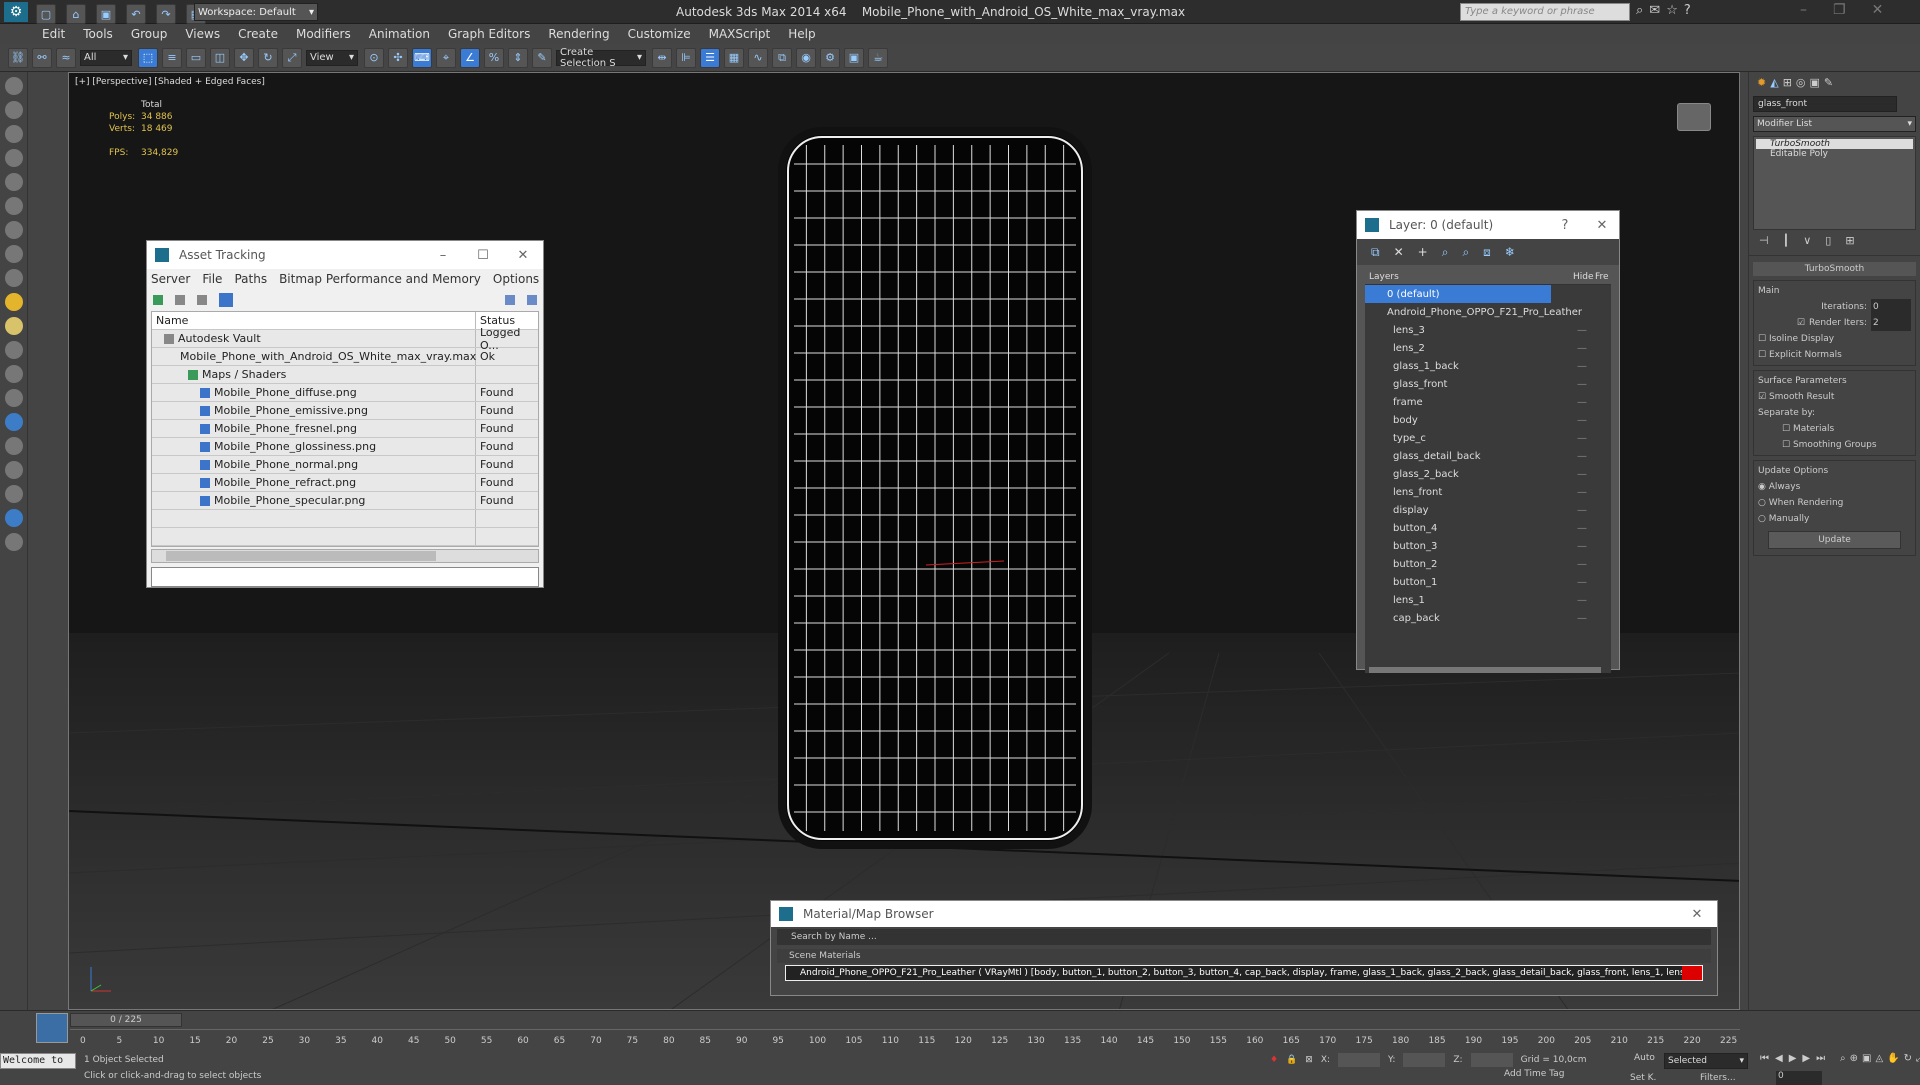 Image resolution: width=1920 pixels, height=1085 pixels. Describe the element at coordinates (510, 300) in the screenshot. I see `help-icon` at that location.